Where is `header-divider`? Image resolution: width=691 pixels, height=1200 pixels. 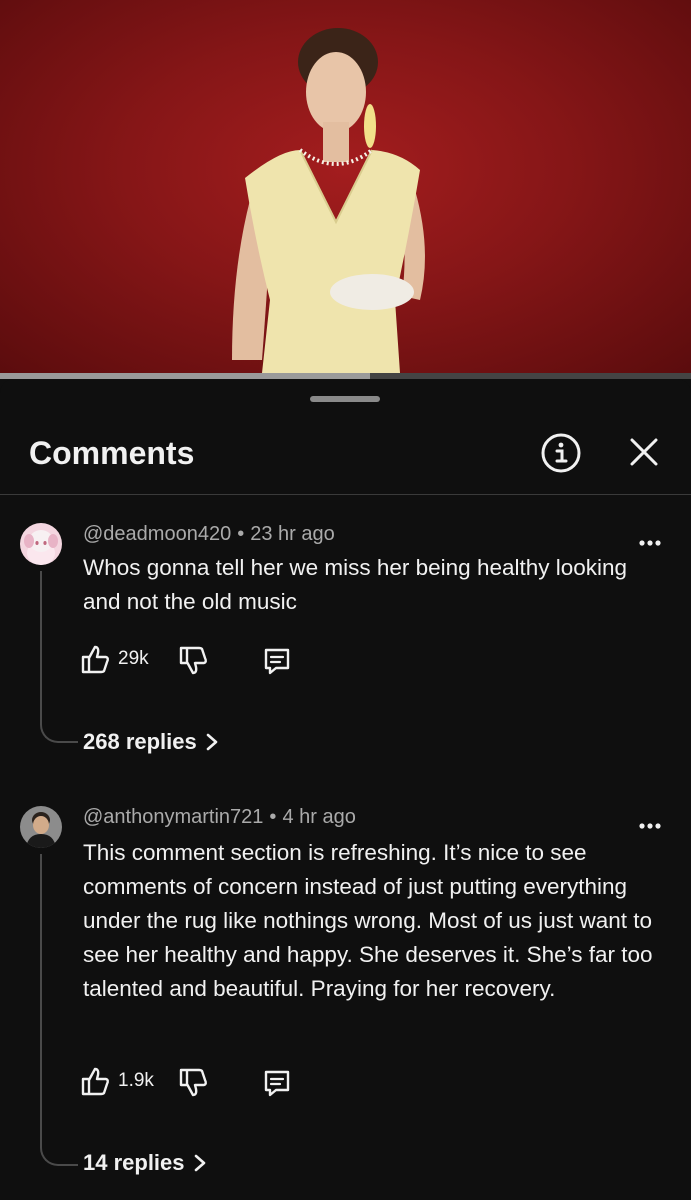
header-divider is located at coordinates (345, 494).